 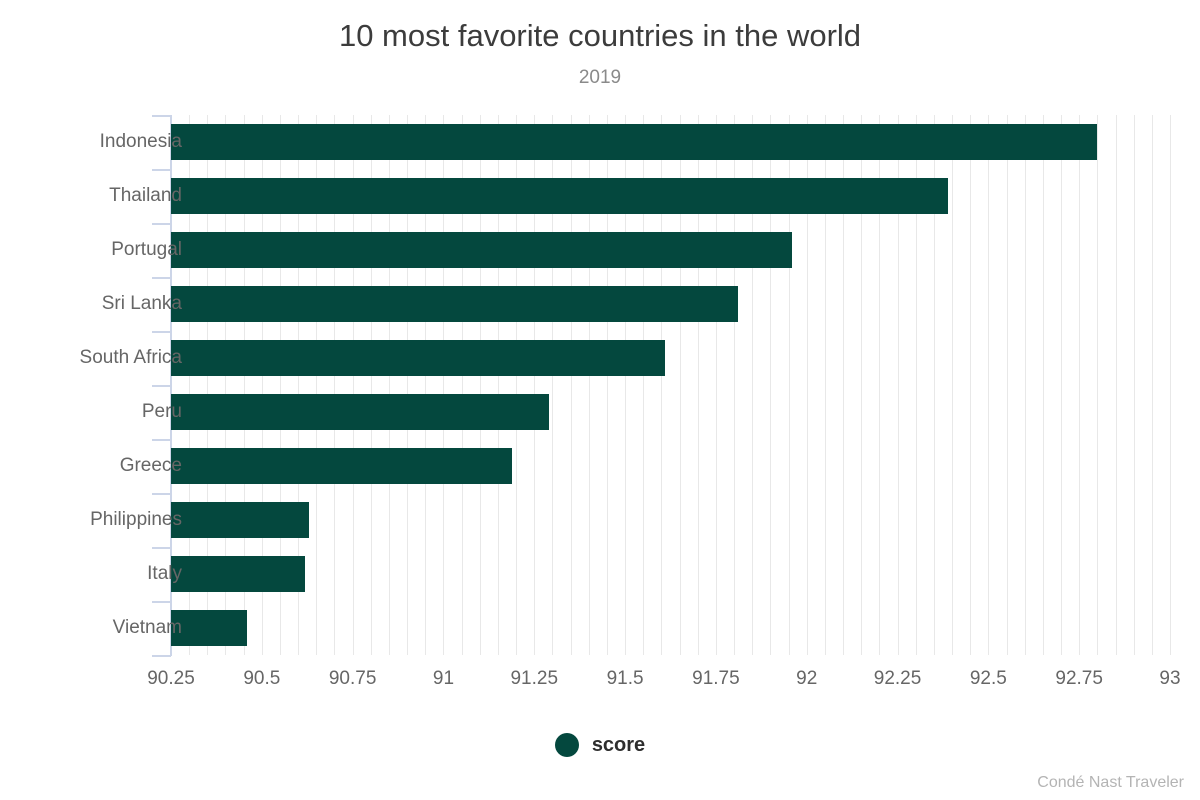 I want to click on y-axis-label: Thailand, so click(x=145, y=195).